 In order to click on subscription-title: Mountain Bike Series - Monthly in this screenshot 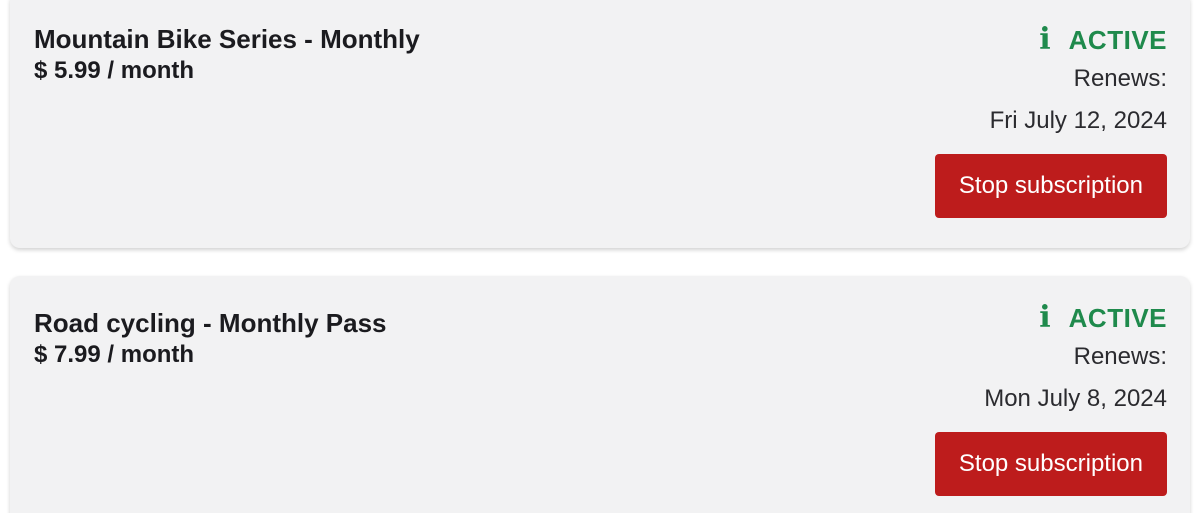, I will do `click(227, 39)`.